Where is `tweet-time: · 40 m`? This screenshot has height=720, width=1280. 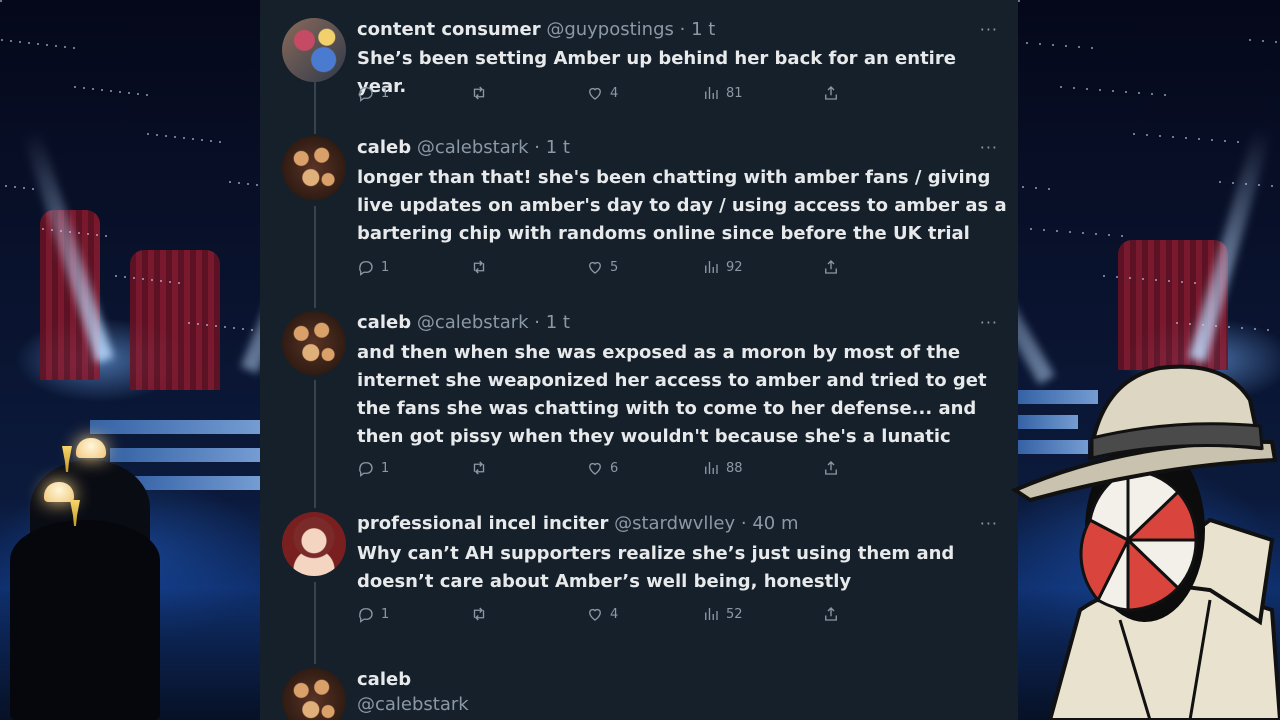
tweet-time: · 40 m is located at coordinates (770, 523).